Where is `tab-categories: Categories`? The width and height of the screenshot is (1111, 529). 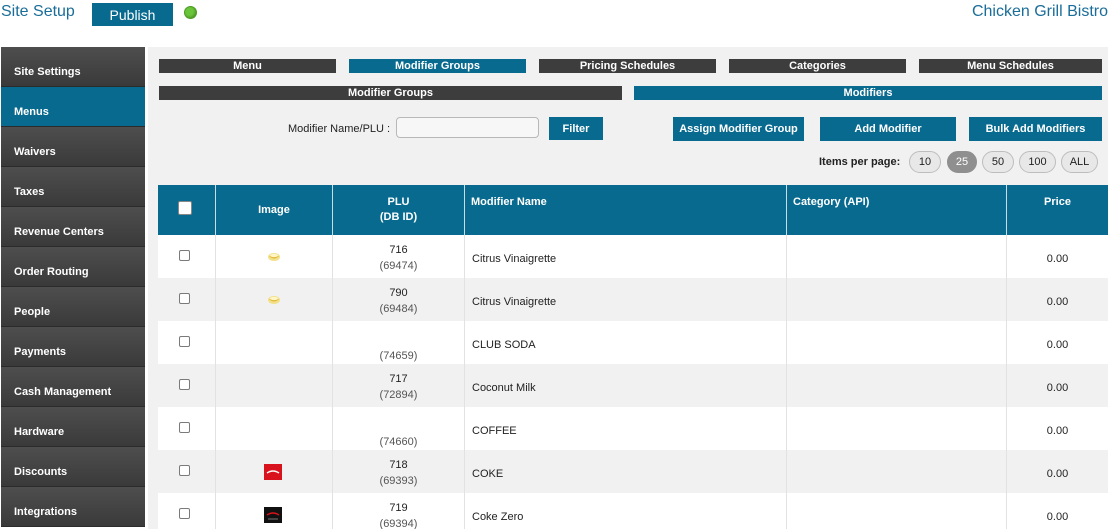
tab-categories: Categories is located at coordinates (817, 66).